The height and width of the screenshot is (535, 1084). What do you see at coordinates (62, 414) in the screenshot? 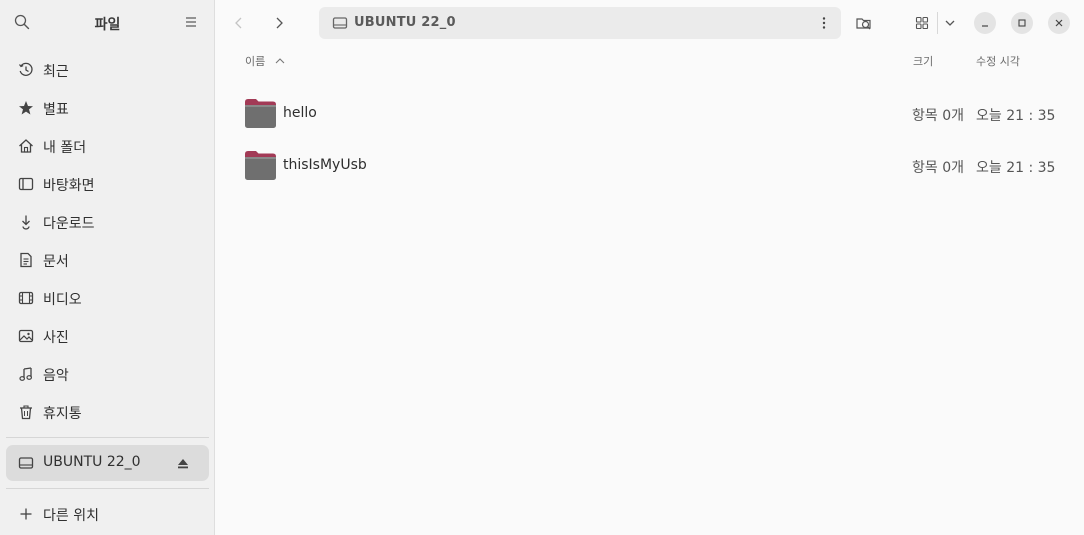
I see `sidebar-item-label: 휴지통` at bounding box center [62, 414].